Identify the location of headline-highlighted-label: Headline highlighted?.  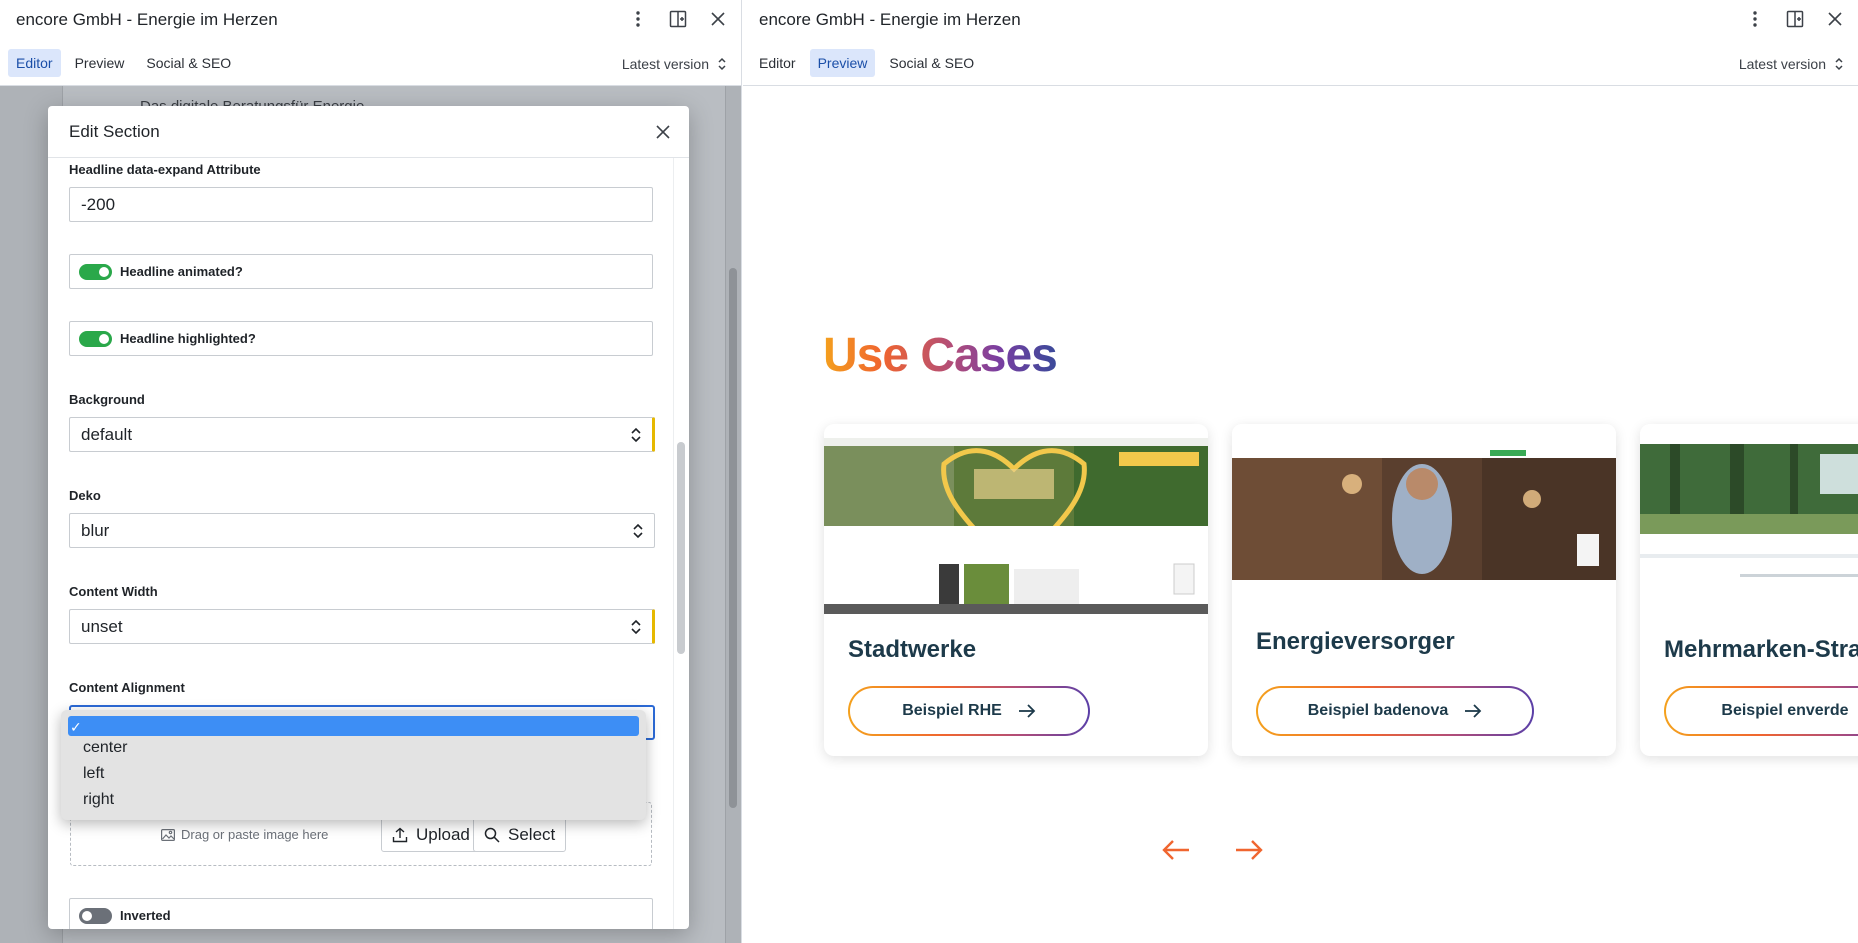
(188, 338).